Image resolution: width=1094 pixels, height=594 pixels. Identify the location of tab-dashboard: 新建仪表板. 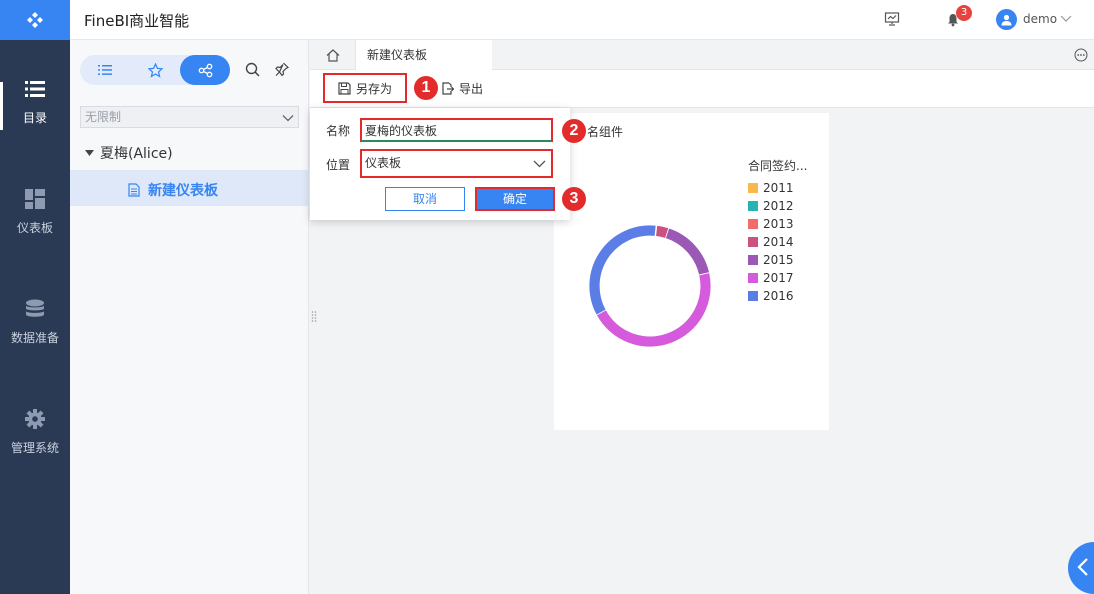
(424, 55).